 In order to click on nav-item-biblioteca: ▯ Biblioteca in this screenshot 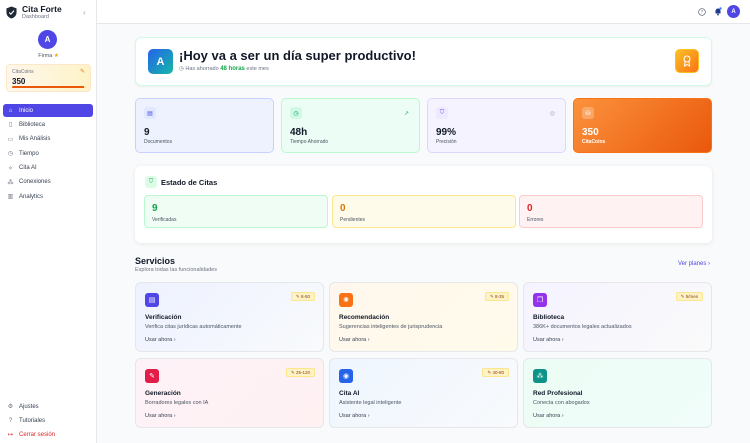, I will do `click(48, 124)`.